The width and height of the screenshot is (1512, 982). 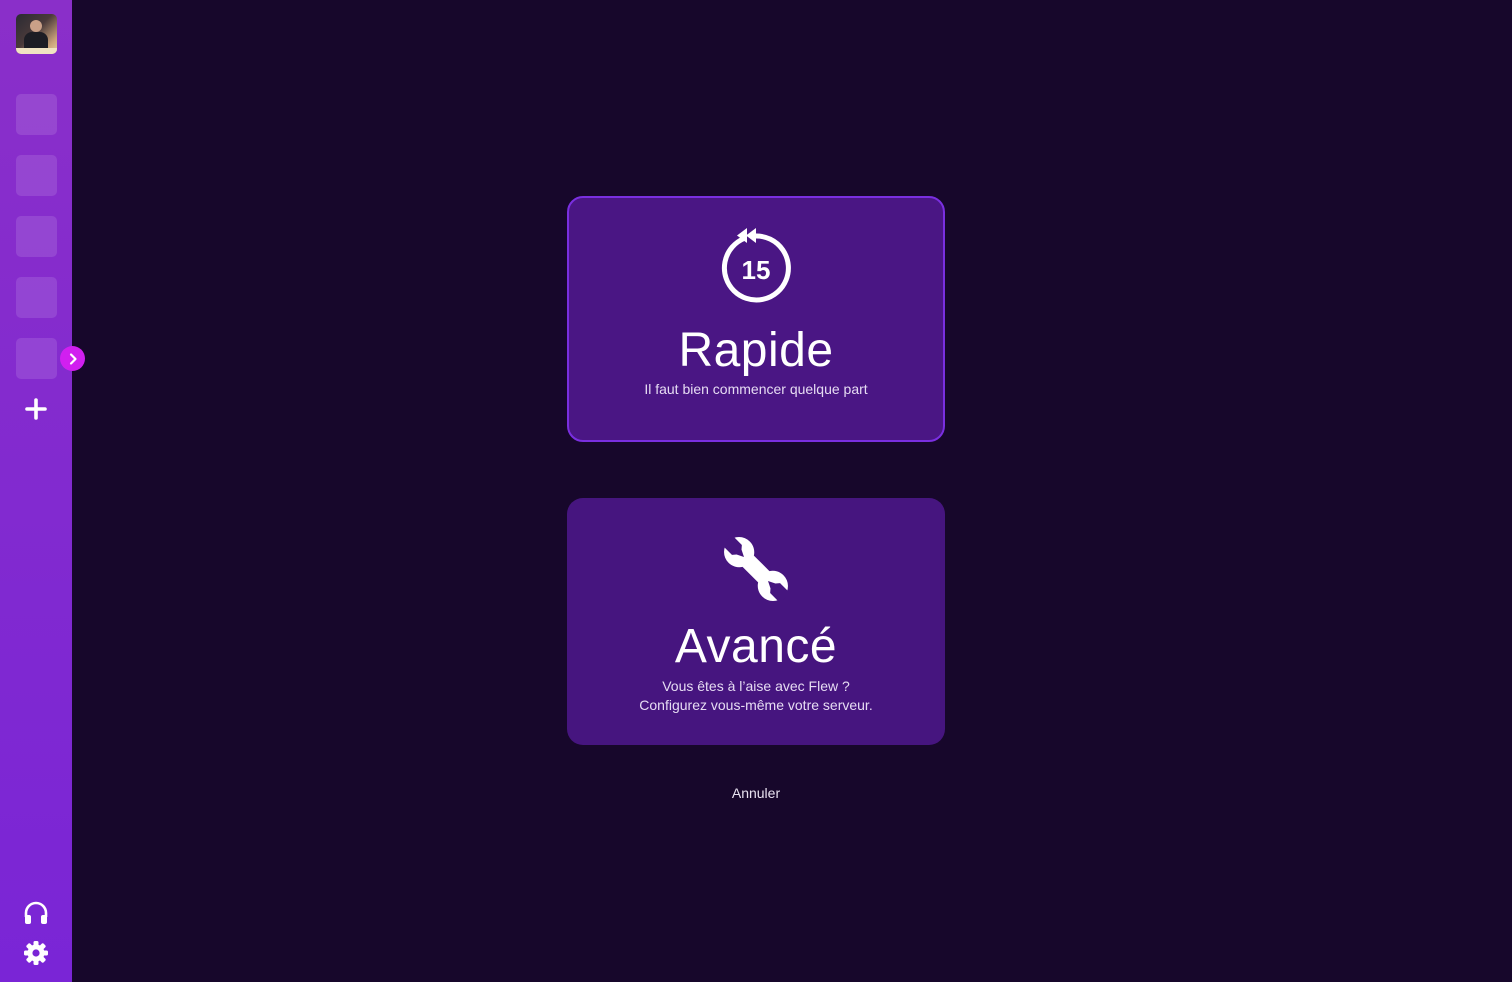 What do you see at coordinates (756, 270) in the screenshot?
I see `replay-number: 15` at bounding box center [756, 270].